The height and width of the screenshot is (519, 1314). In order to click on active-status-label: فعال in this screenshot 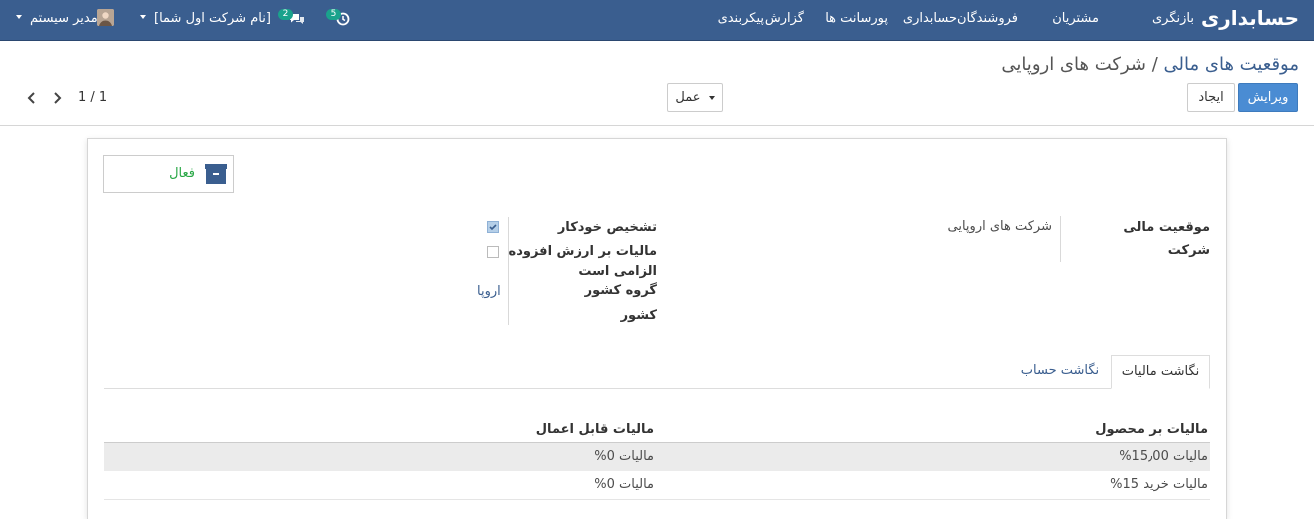, I will do `click(182, 173)`.